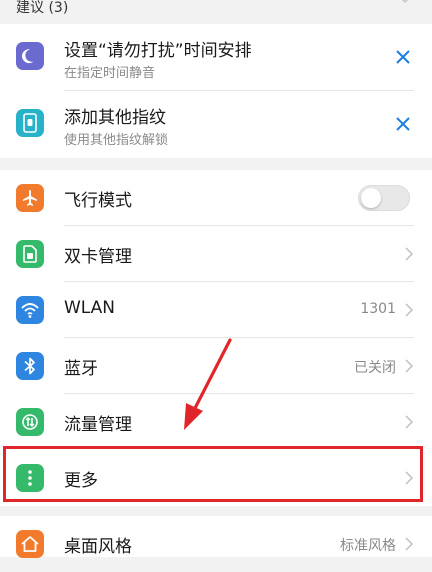 This screenshot has height=572, width=432. What do you see at coordinates (378, 309) in the screenshot?
I see `wlan-network-value: 1301` at bounding box center [378, 309].